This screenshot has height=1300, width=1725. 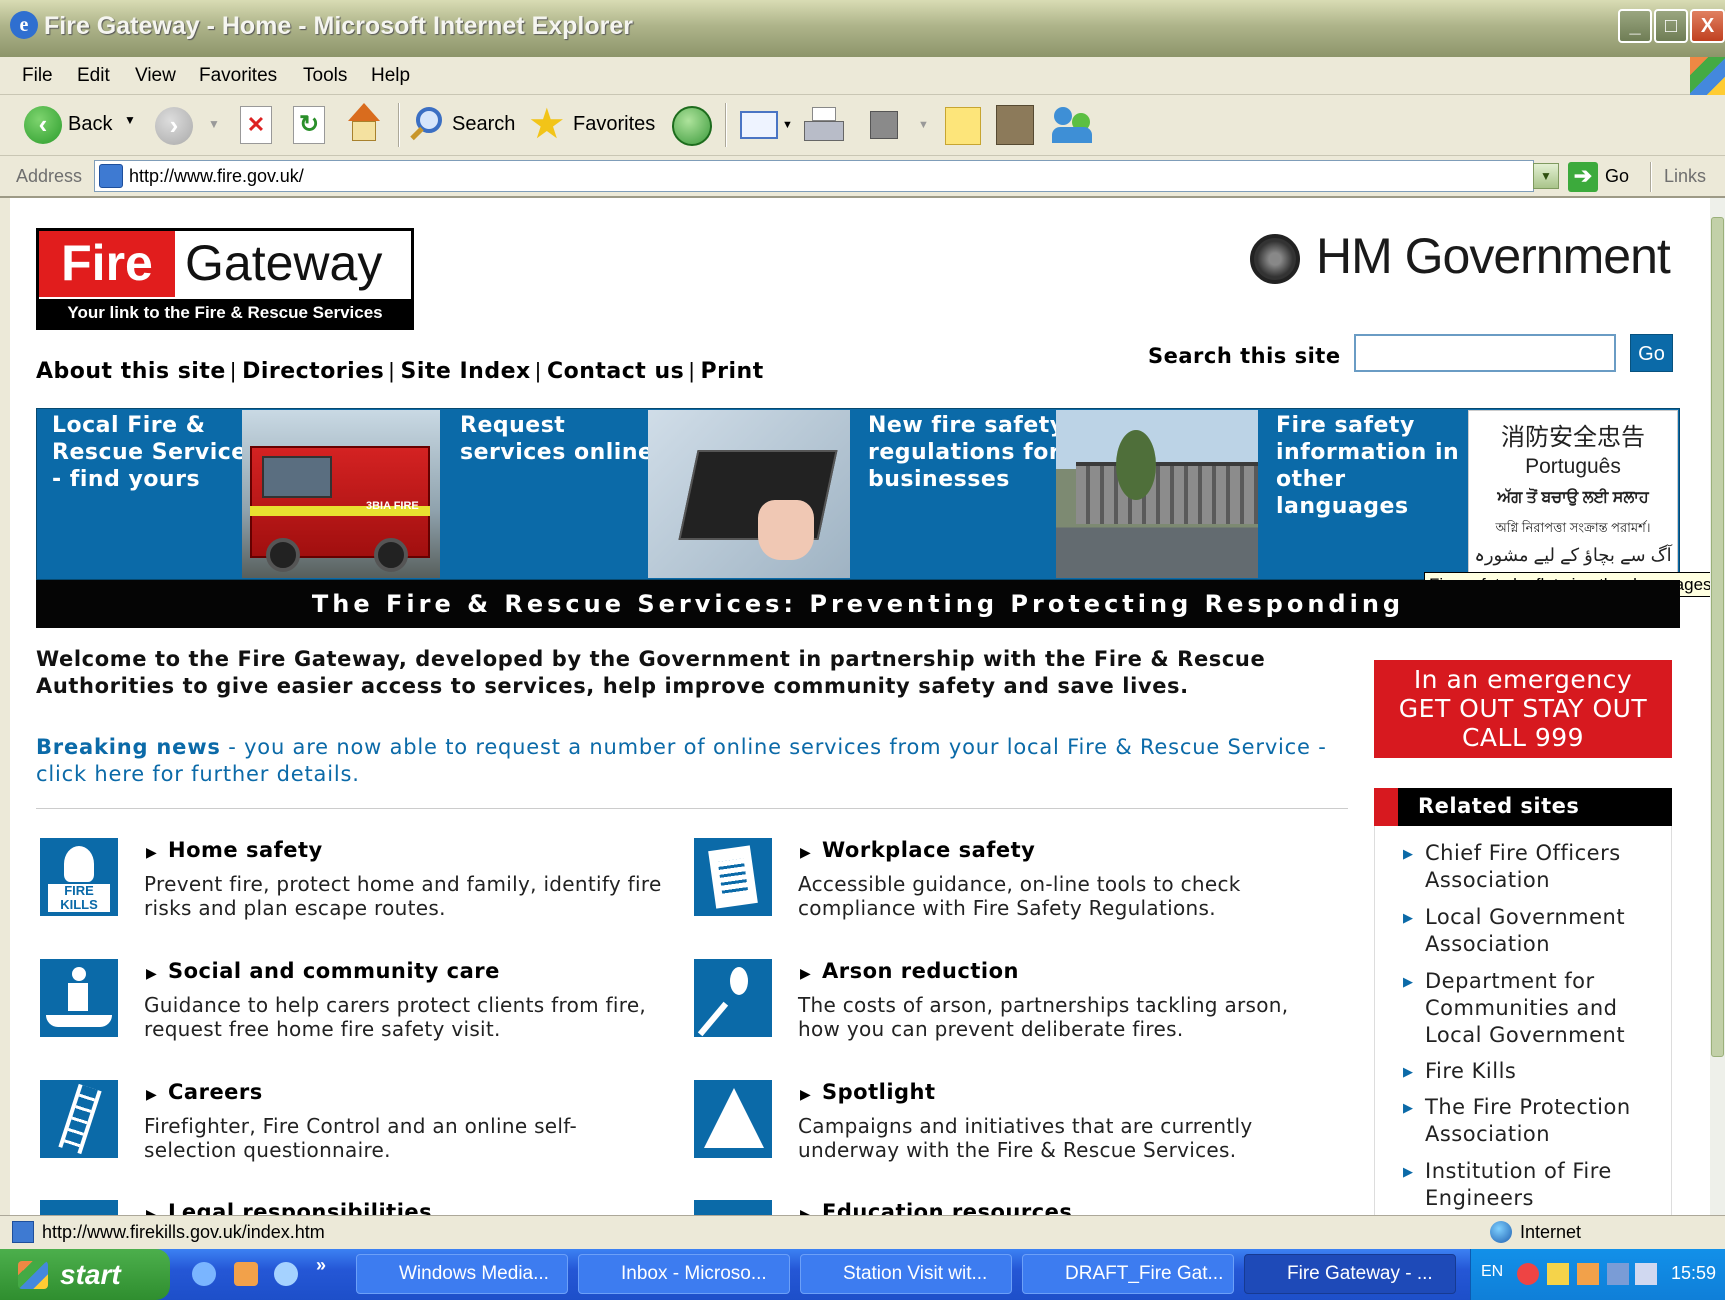 I want to click on start-button: start, so click(x=85, y=1274).